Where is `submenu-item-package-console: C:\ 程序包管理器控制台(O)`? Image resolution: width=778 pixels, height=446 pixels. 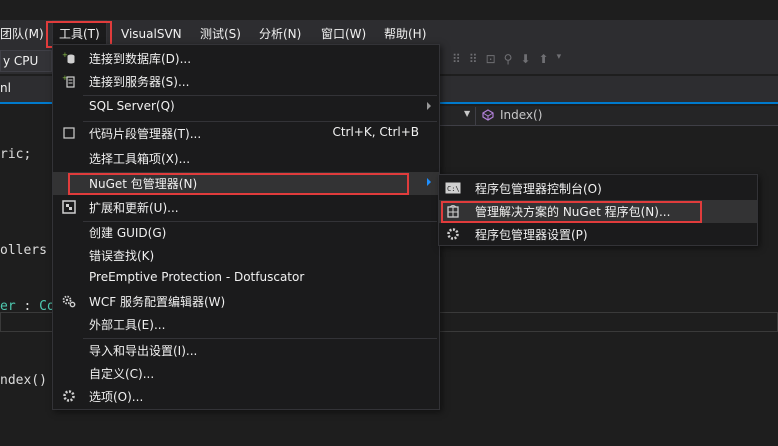
submenu-item-package-console: C:\ 程序包管理器控制台(O) is located at coordinates (598, 188).